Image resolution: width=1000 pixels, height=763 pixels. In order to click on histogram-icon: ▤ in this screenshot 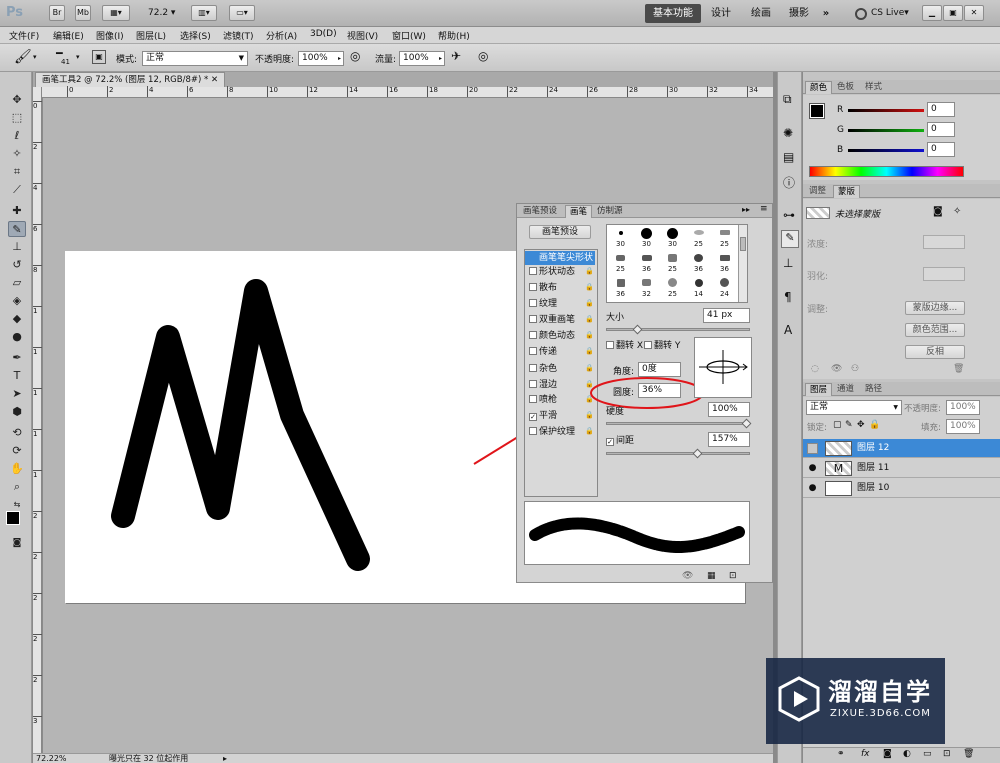, I will do `click(788, 157)`.